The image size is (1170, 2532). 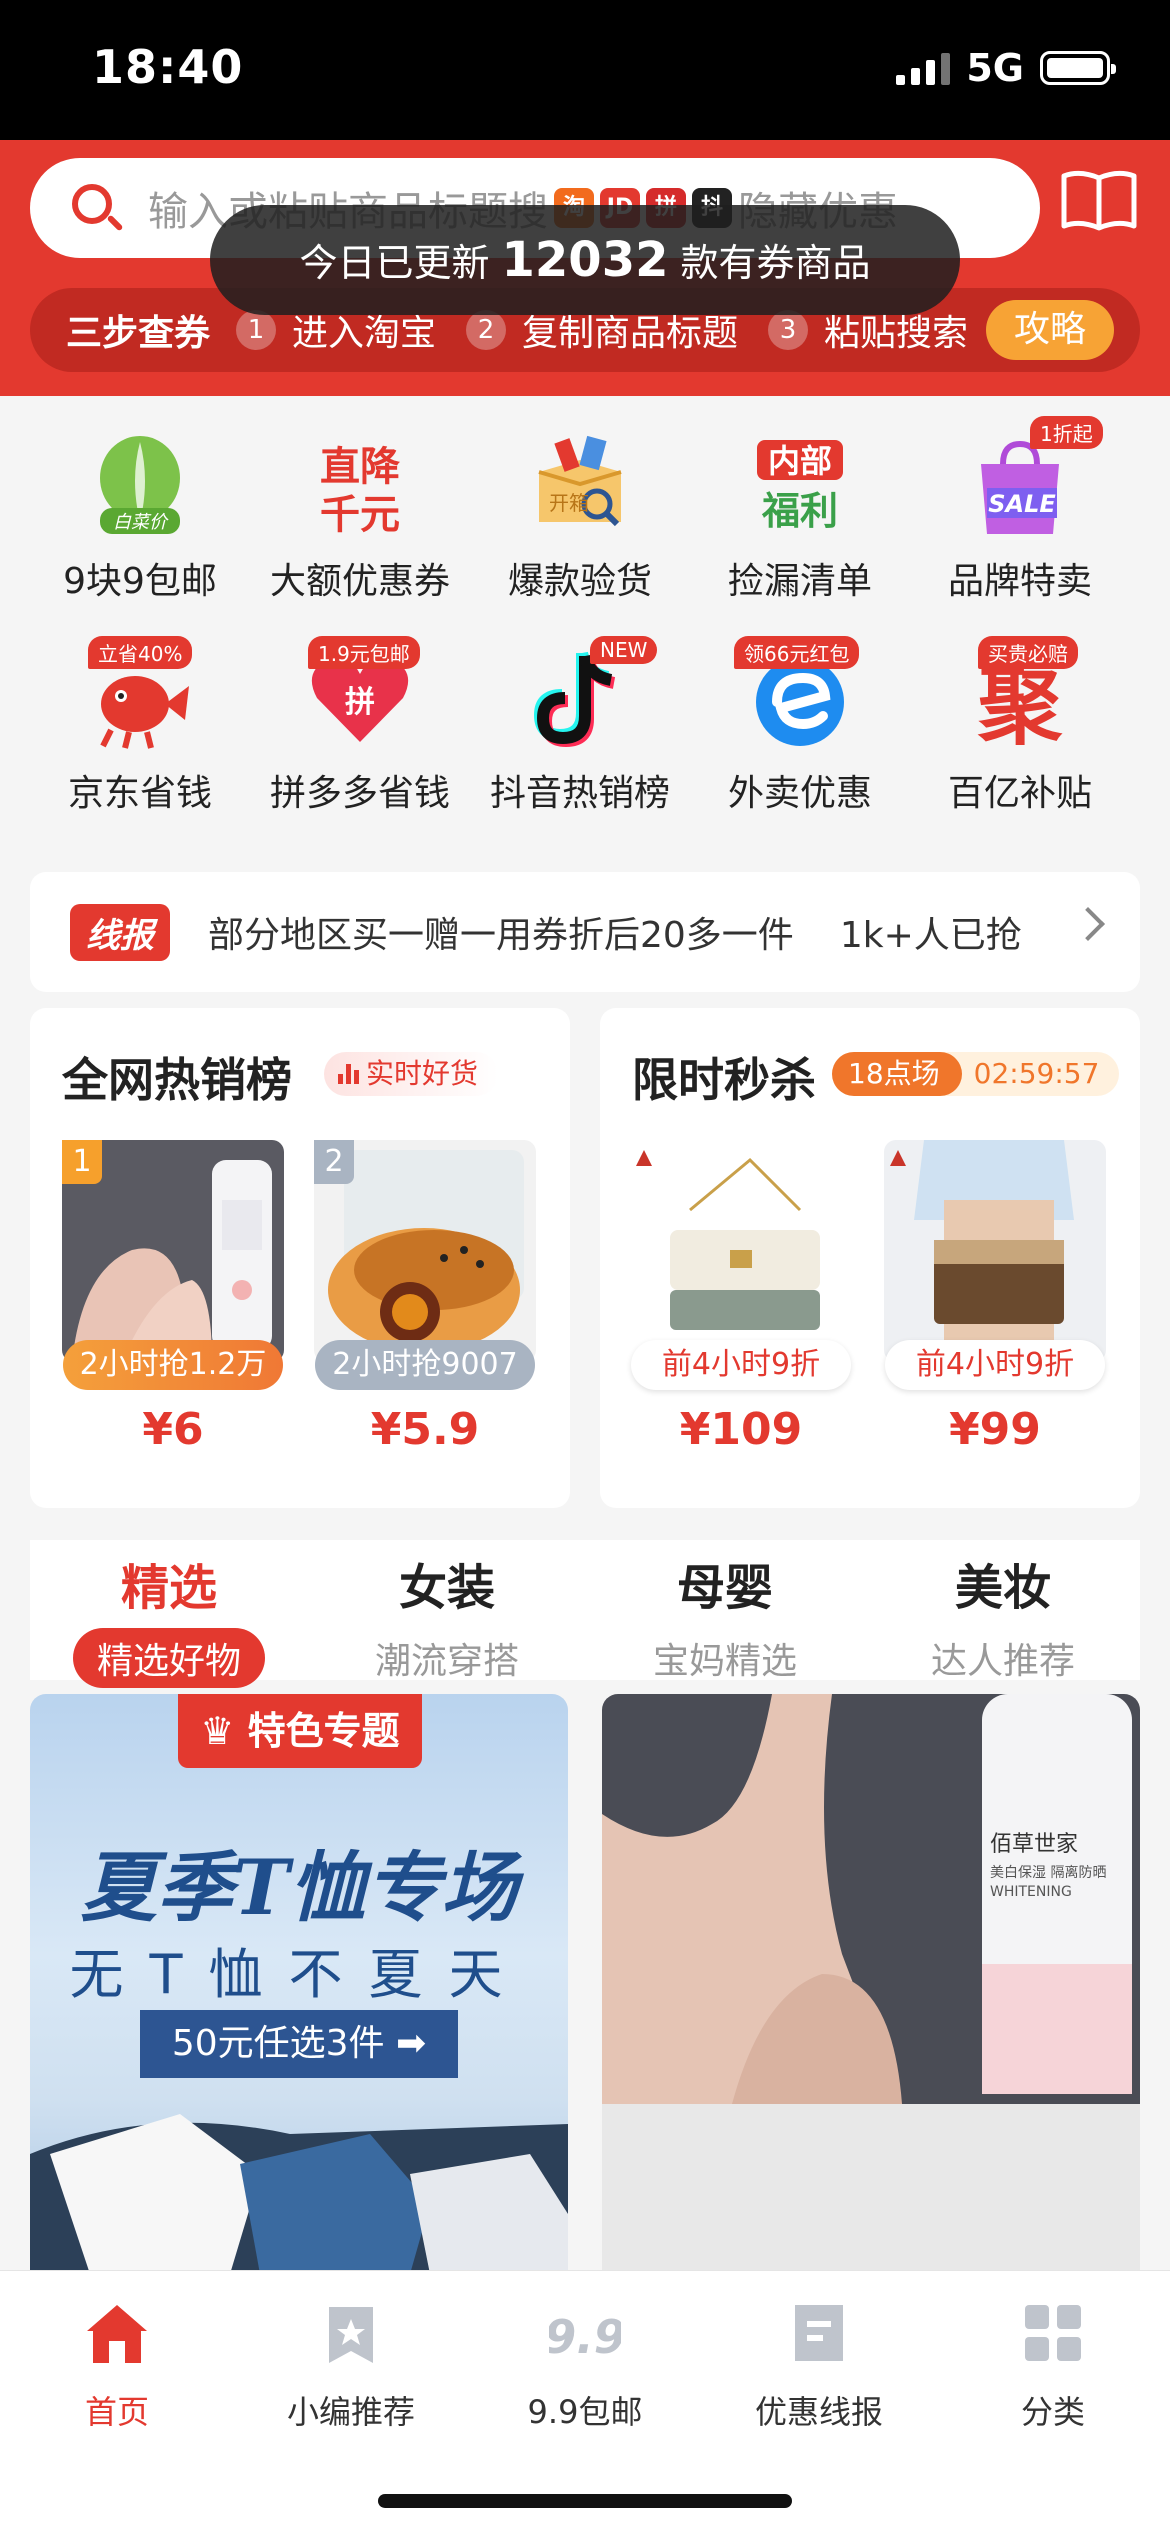 I want to click on search-icon, so click(x=97, y=208).